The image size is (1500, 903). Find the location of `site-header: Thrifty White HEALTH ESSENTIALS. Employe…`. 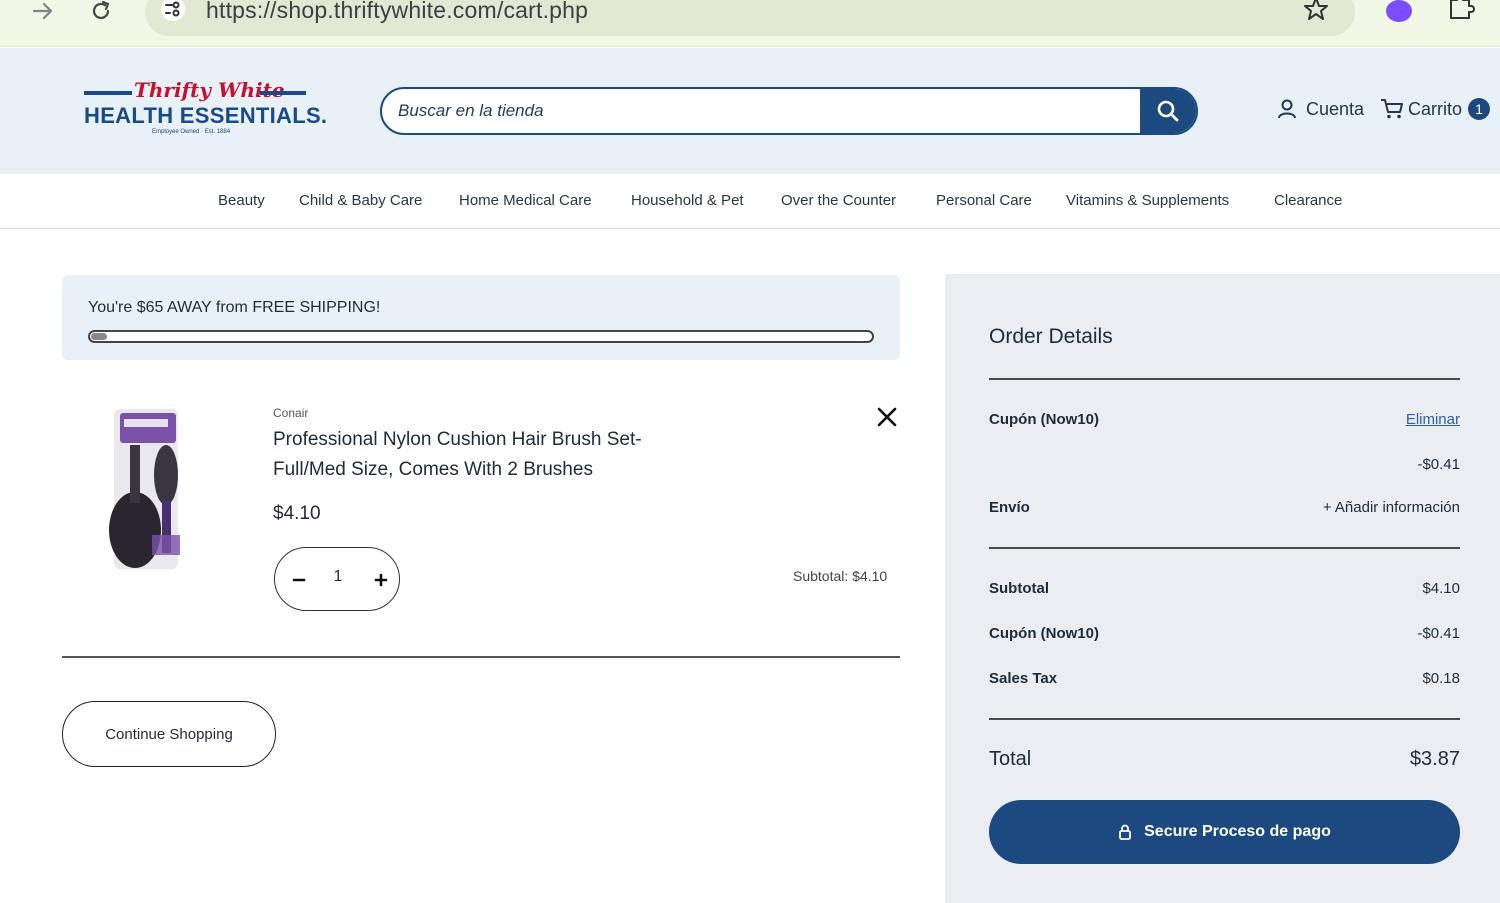

site-header: Thrifty White HEALTH ESSENTIALS. Employe… is located at coordinates (750, 111).